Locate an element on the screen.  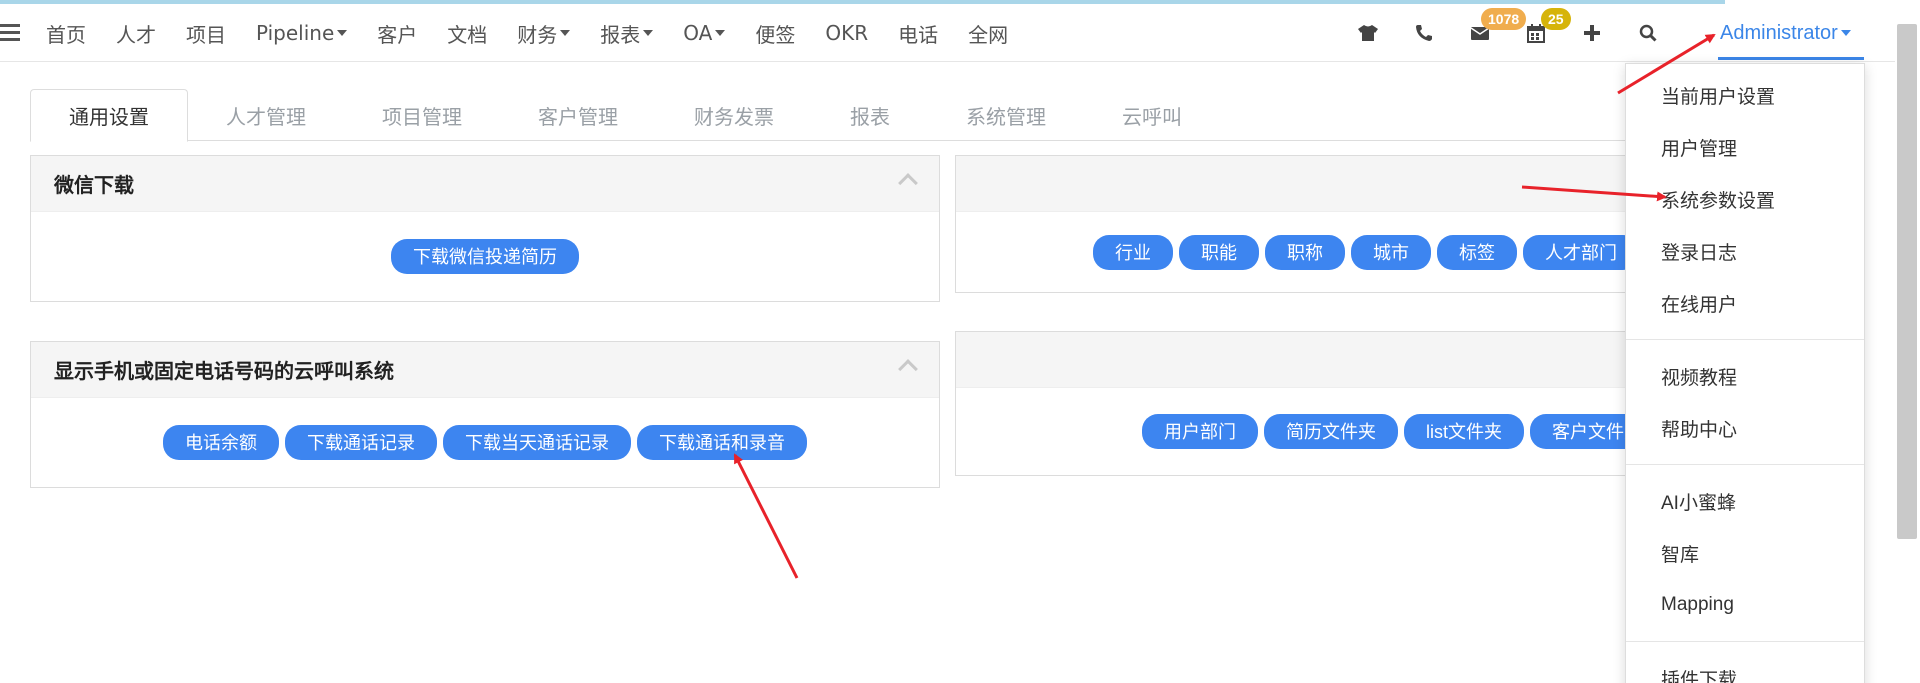
nav-label: 财务 is located at coordinates (537, 34).